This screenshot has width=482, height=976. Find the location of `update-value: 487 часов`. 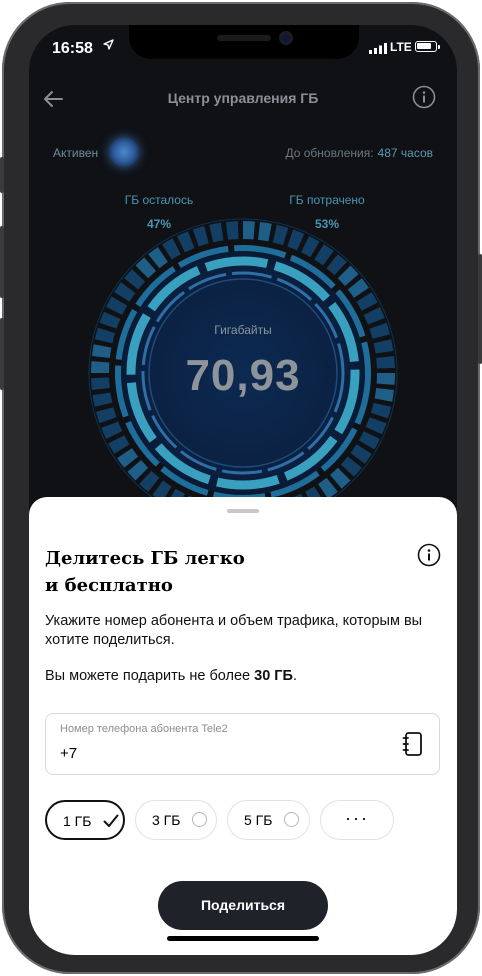

update-value: 487 часов is located at coordinates (405, 153).